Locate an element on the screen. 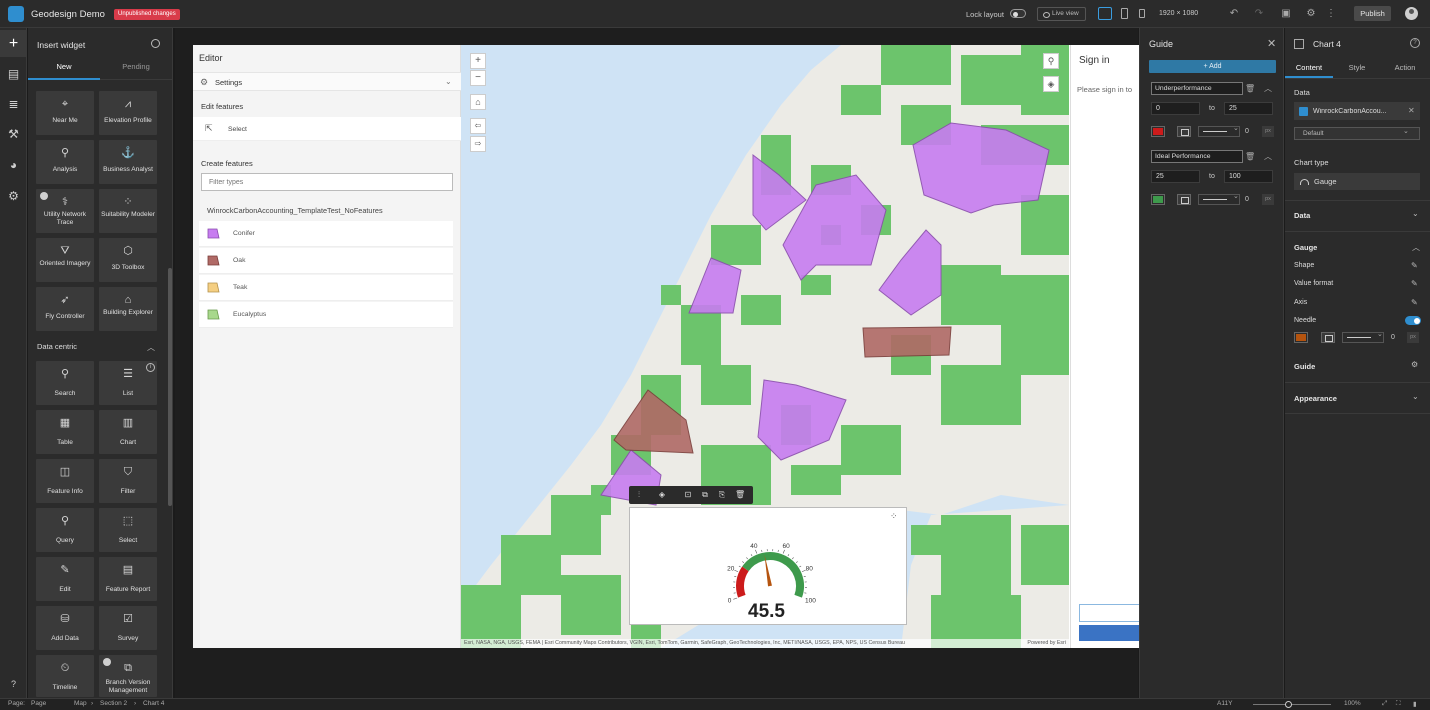 The image size is (1430, 710). section-appearance: Appearance is located at coordinates (1315, 398).